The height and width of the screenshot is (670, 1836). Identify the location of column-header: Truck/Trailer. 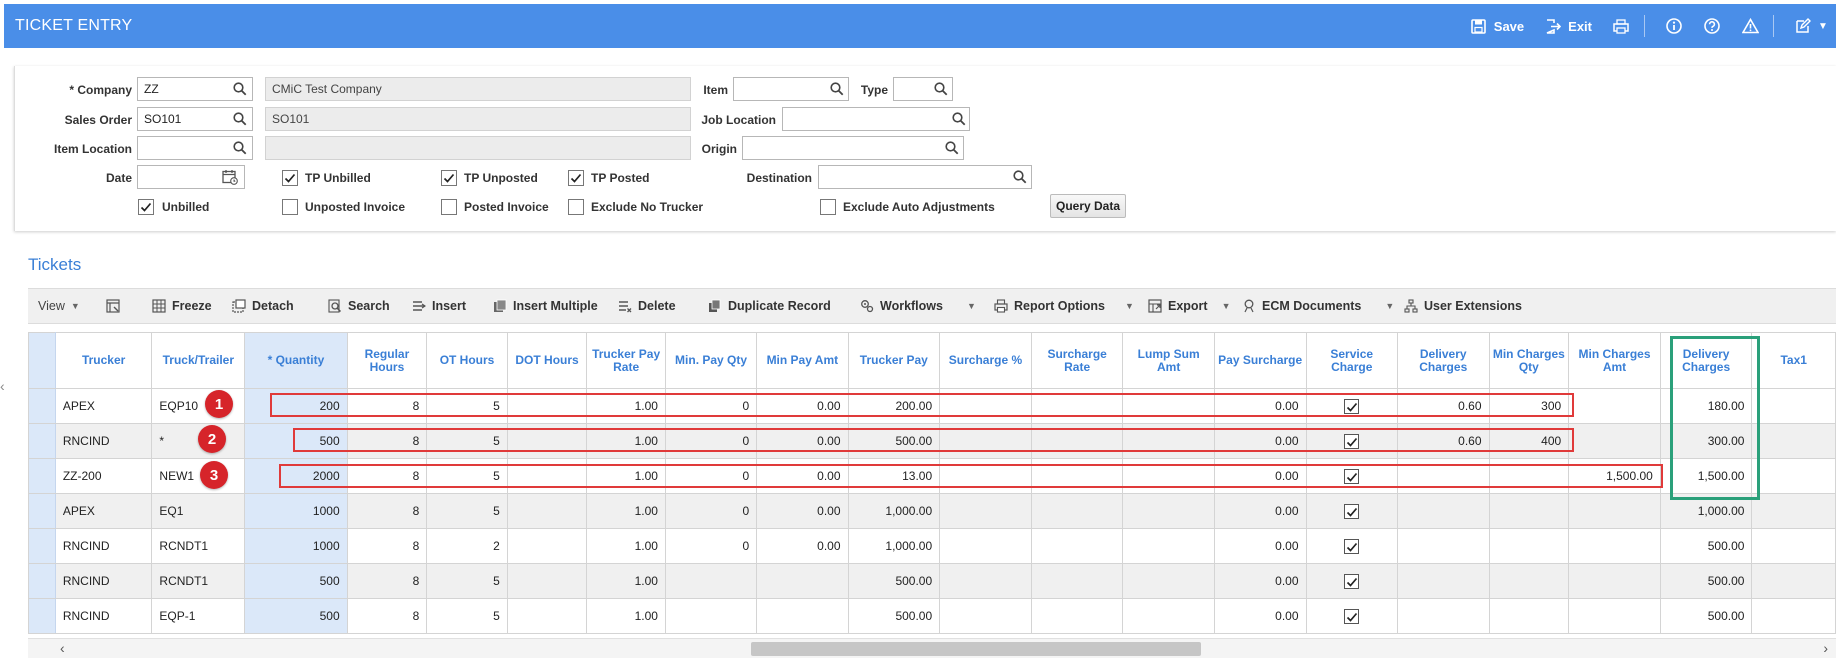
(198, 360).